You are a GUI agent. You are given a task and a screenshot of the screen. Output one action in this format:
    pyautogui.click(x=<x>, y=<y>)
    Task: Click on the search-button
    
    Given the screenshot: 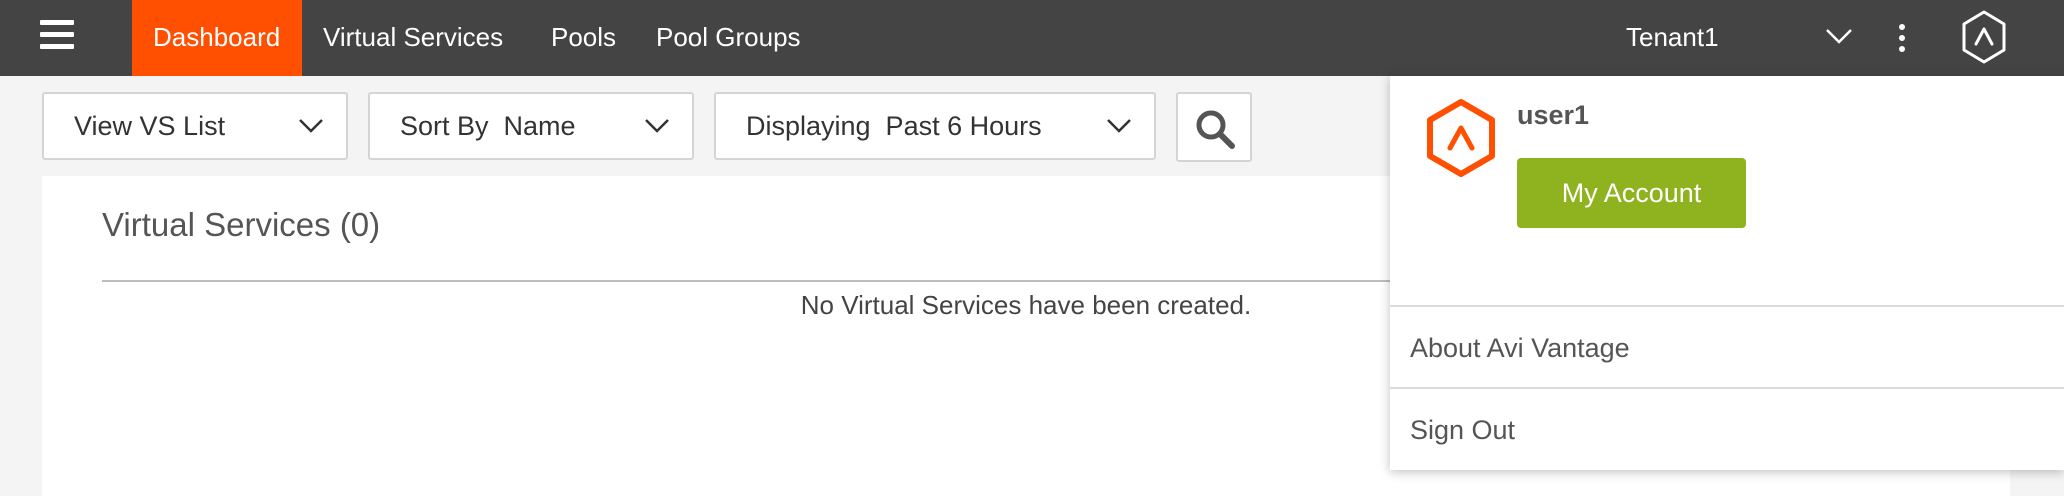 What is the action you would take?
    pyautogui.click(x=1214, y=127)
    